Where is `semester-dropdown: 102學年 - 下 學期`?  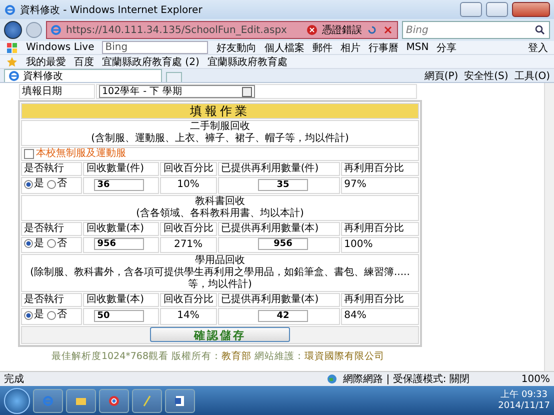 semester-dropdown: 102學年 - 下 學期 is located at coordinates (177, 91).